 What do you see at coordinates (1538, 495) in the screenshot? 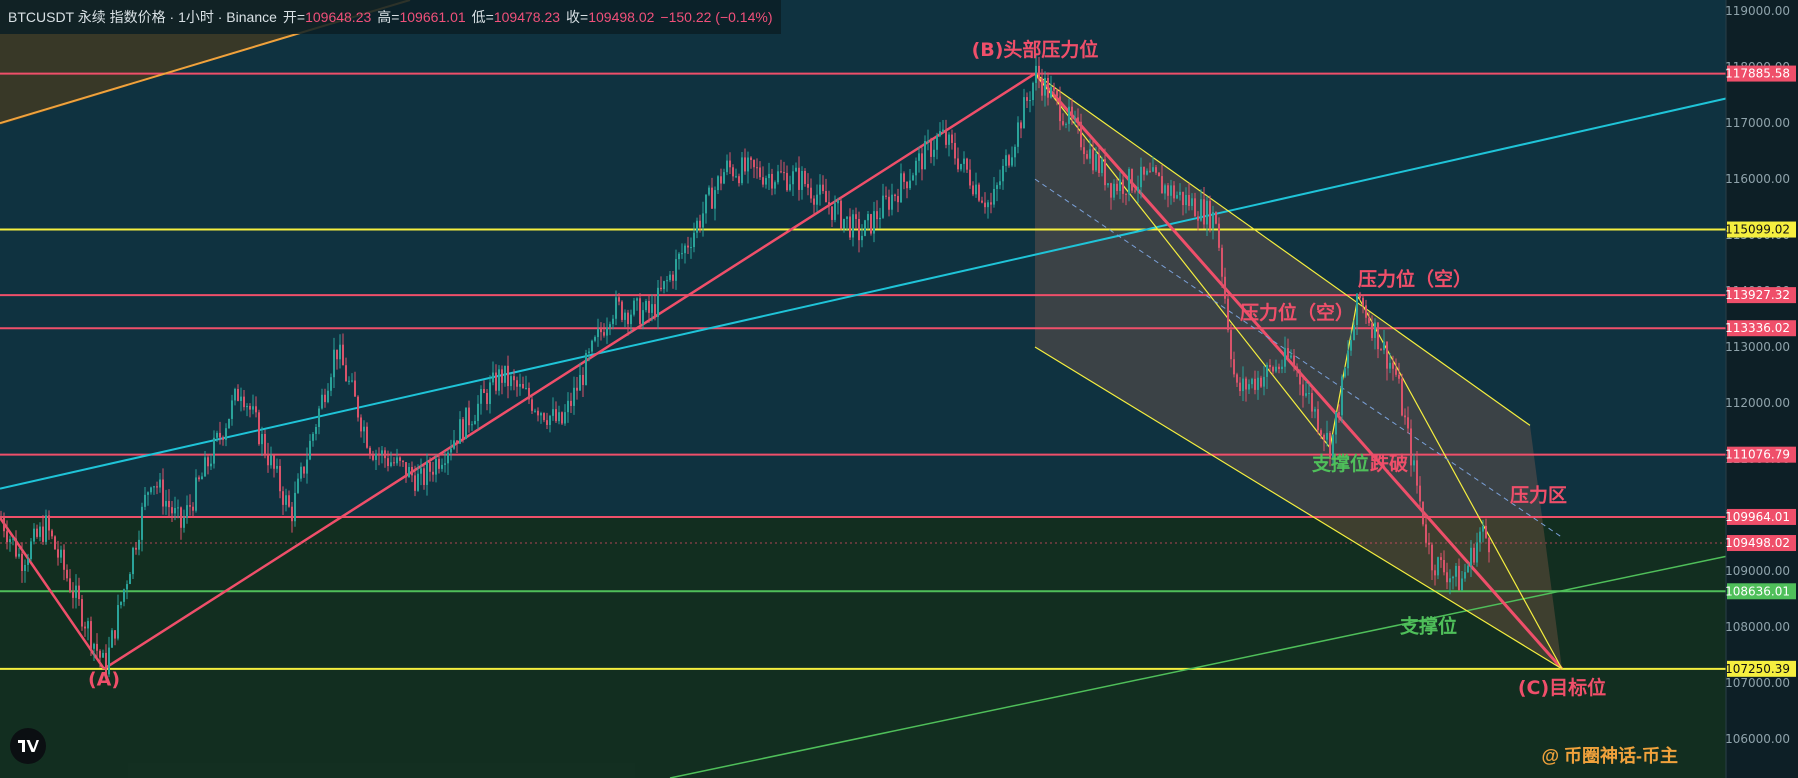
I see `annotation-7: 压力区` at bounding box center [1538, 495].